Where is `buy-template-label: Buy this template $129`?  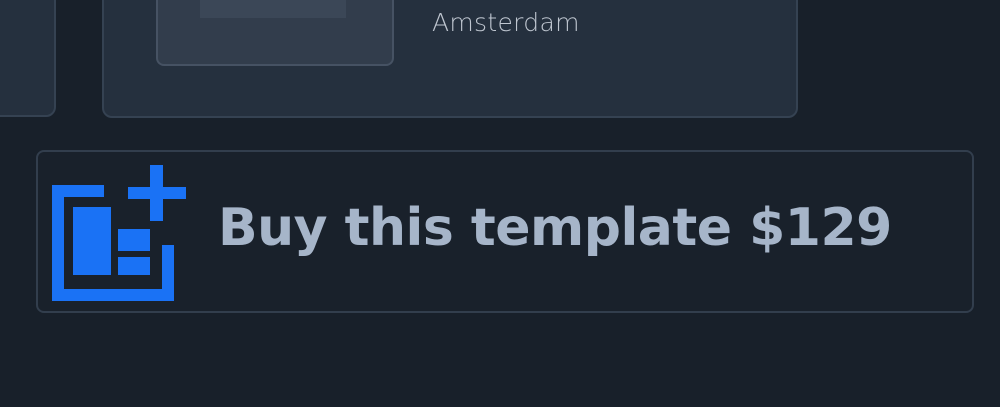
buy-template-label: Buy this template $129 is located at coordinates (555, 228).